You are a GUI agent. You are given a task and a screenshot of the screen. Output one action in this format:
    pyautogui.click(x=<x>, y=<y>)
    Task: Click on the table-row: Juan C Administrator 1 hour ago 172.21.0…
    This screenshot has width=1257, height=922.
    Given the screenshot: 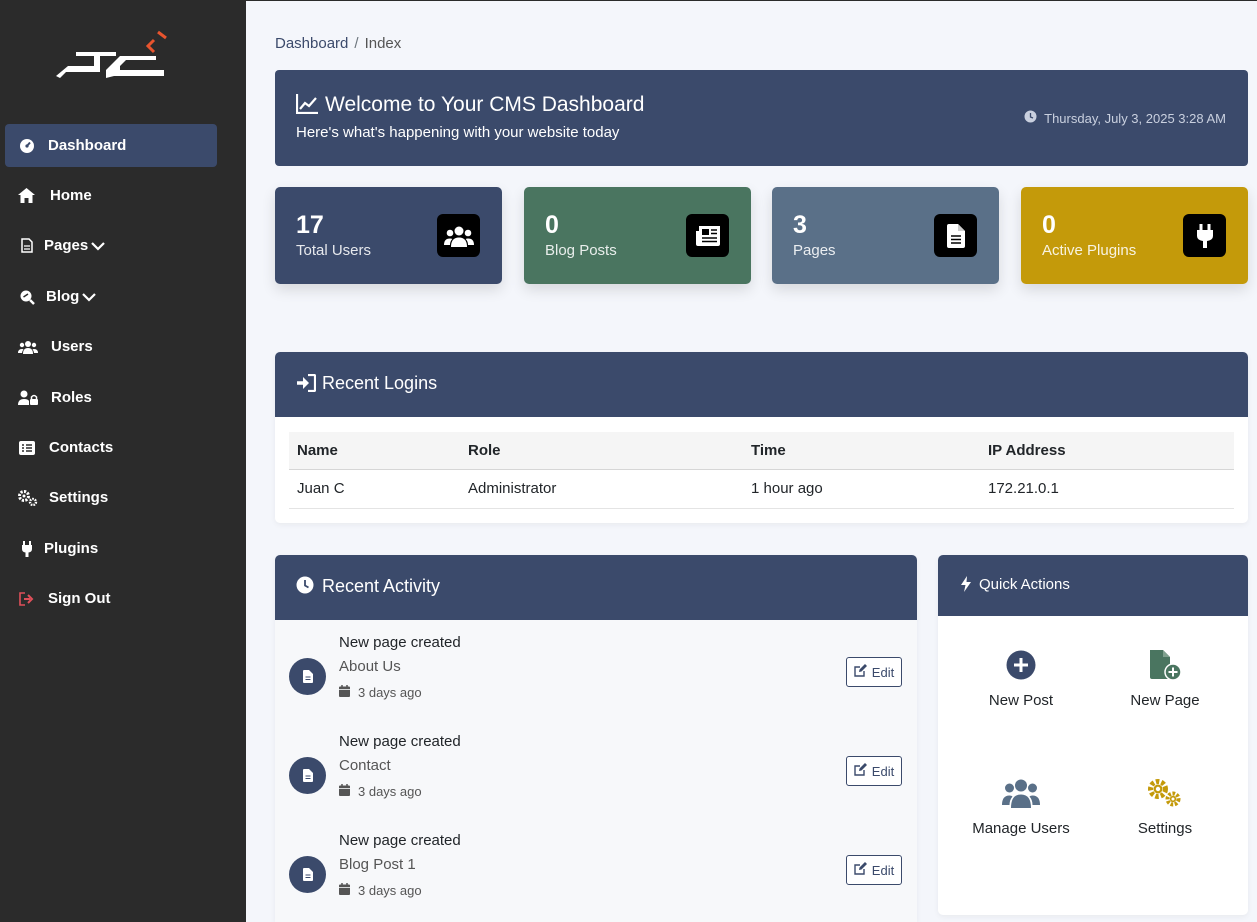 What is the action you would take?
    pyautogui.click(x=761, y=489)
    